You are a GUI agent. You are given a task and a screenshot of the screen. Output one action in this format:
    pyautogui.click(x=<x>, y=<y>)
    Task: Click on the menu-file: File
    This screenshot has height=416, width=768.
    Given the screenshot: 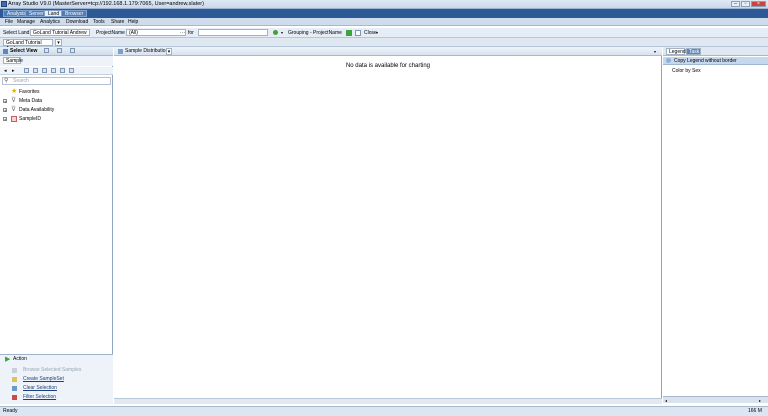 What is the action you would take?
    pyautogui.click(x=9, y=22)
    